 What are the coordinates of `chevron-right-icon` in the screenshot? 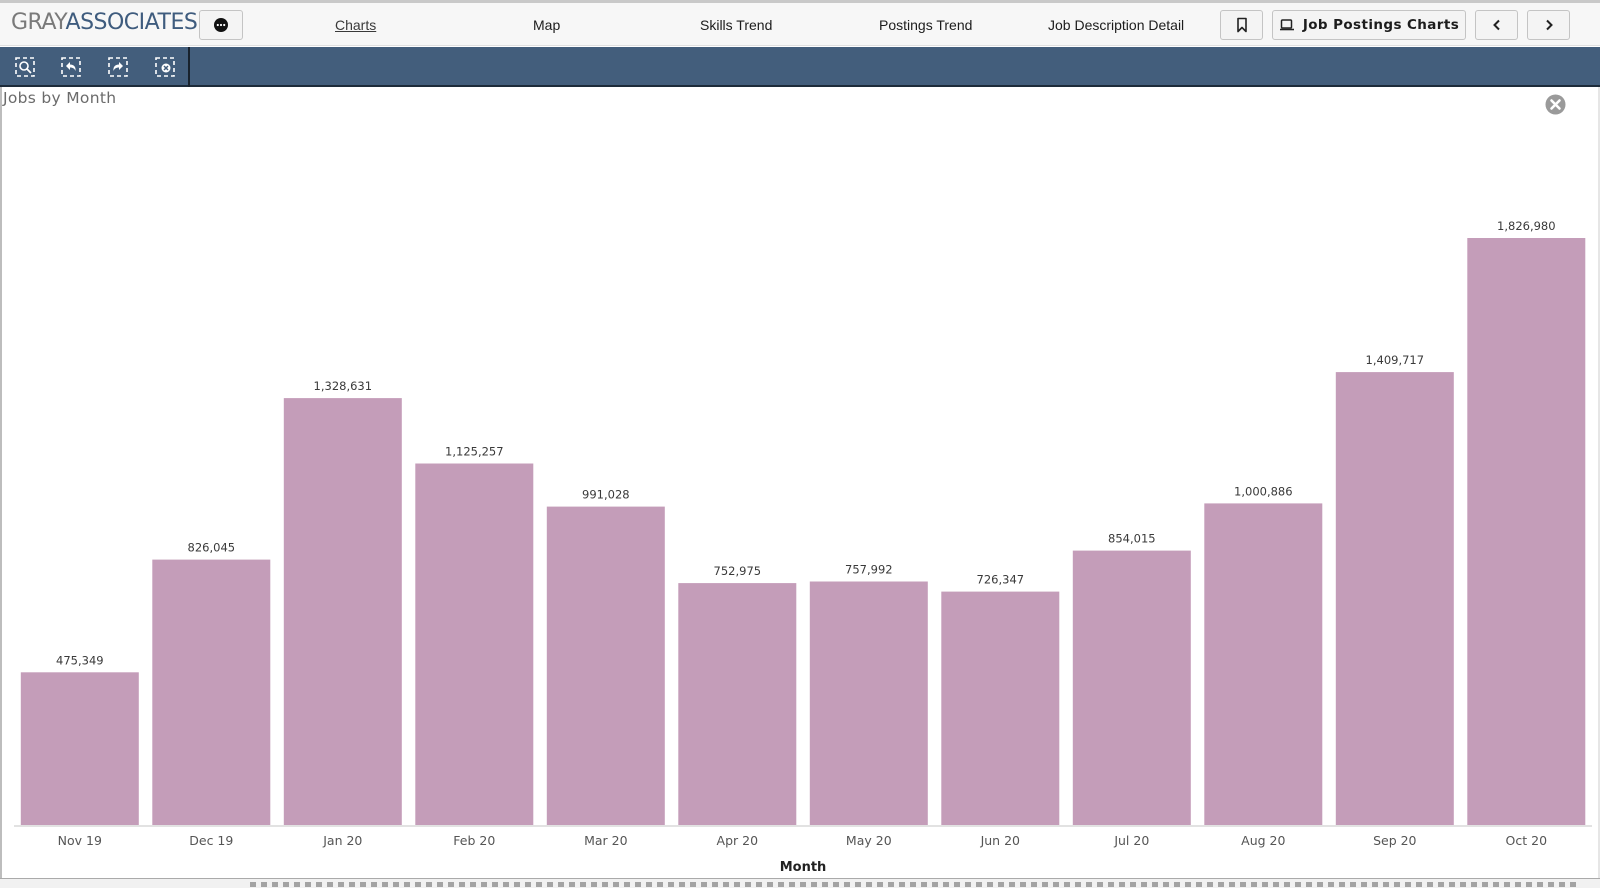 It's located at (1549, 25).